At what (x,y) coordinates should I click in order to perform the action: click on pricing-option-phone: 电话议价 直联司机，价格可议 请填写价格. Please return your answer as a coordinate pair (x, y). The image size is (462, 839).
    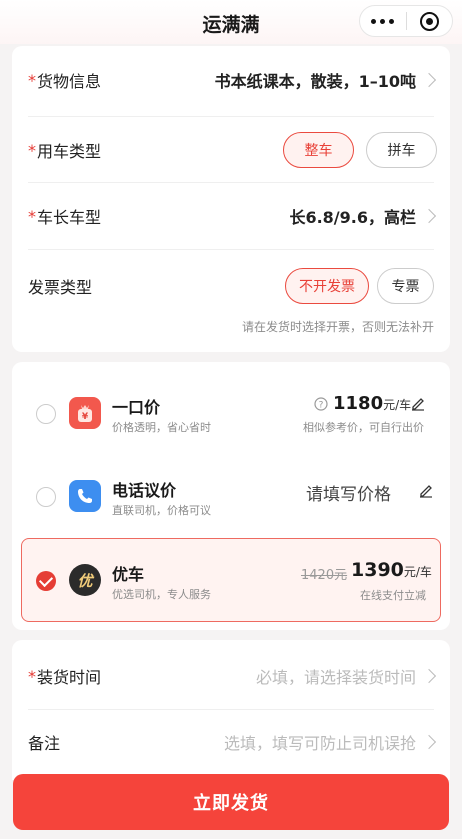
    Looking at the image, I should click on (231, 496).